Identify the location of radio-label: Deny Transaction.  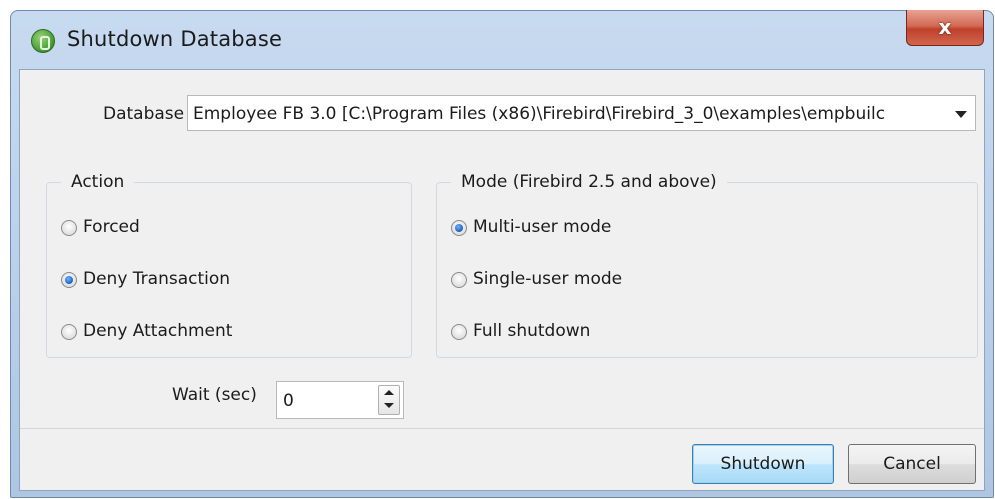
(157, 279).